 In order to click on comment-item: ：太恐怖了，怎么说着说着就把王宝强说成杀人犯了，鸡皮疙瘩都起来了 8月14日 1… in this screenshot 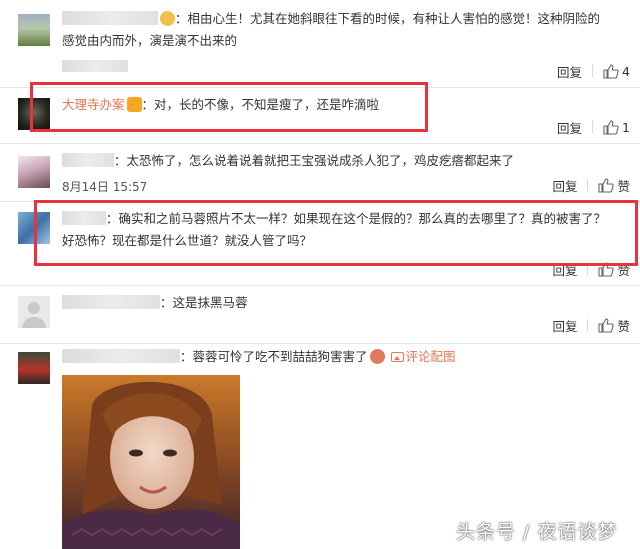, I will do `click(320, 173)`.